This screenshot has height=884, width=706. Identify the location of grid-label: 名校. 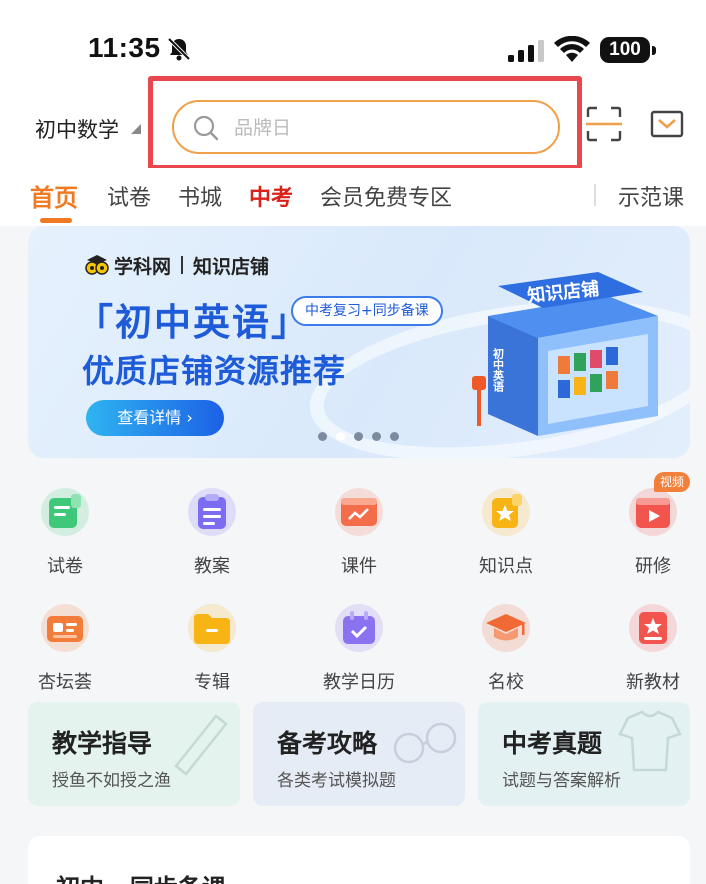
(506, 682).